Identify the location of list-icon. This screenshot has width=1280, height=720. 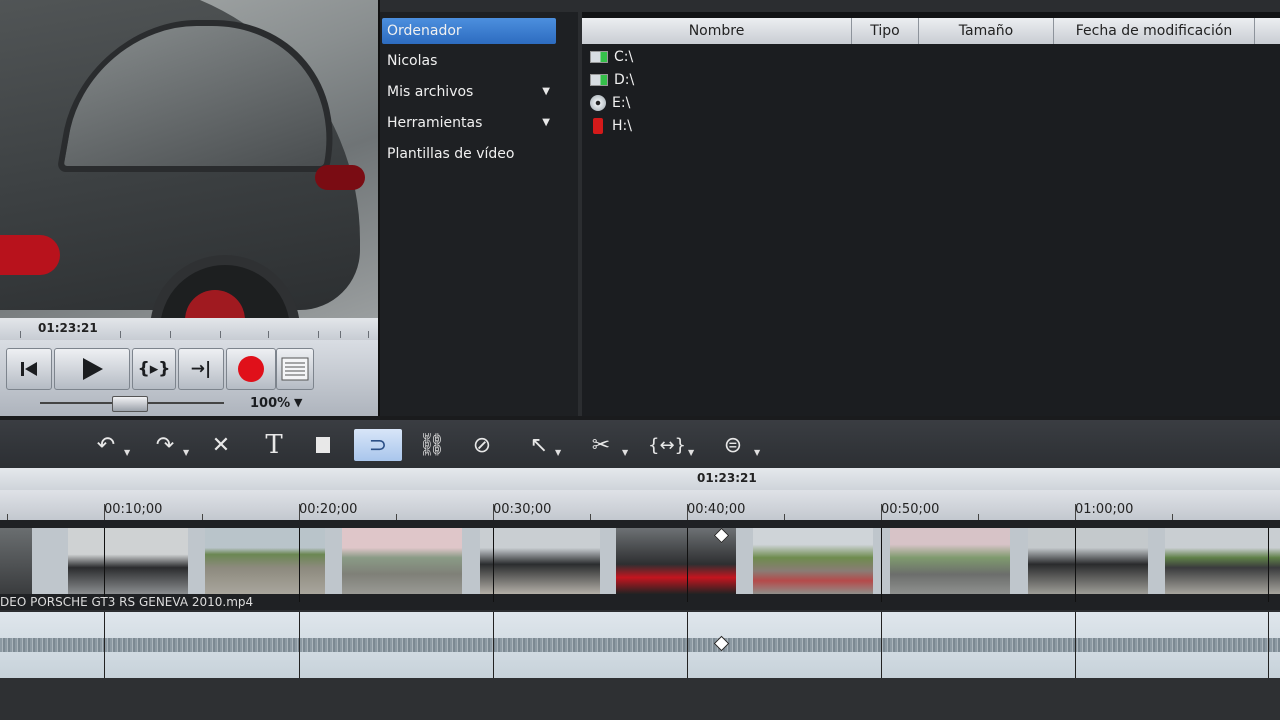
(295, 369).